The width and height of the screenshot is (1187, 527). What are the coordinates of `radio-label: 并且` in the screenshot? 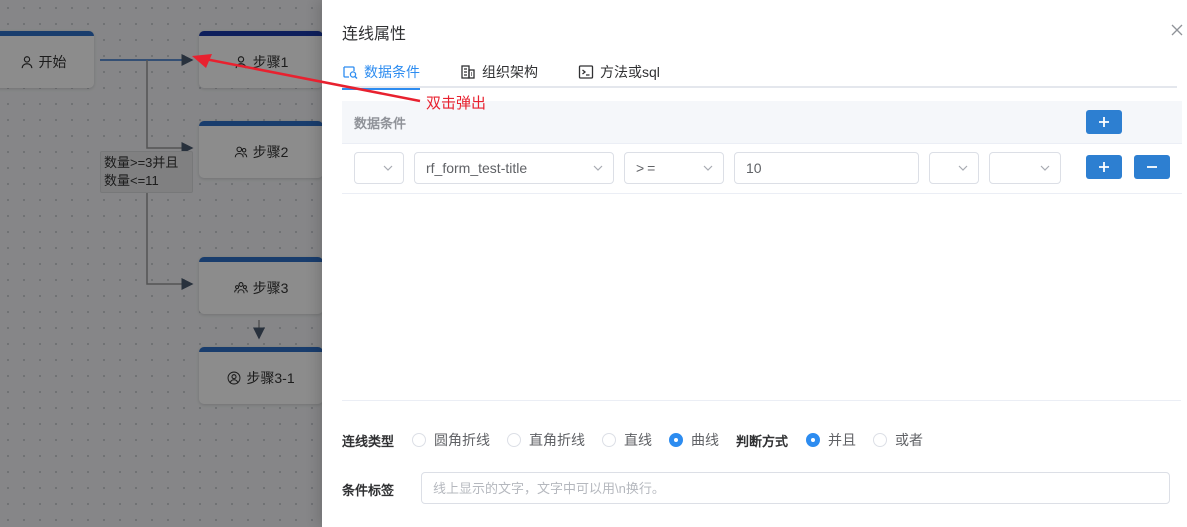 It's located at (842, 440).